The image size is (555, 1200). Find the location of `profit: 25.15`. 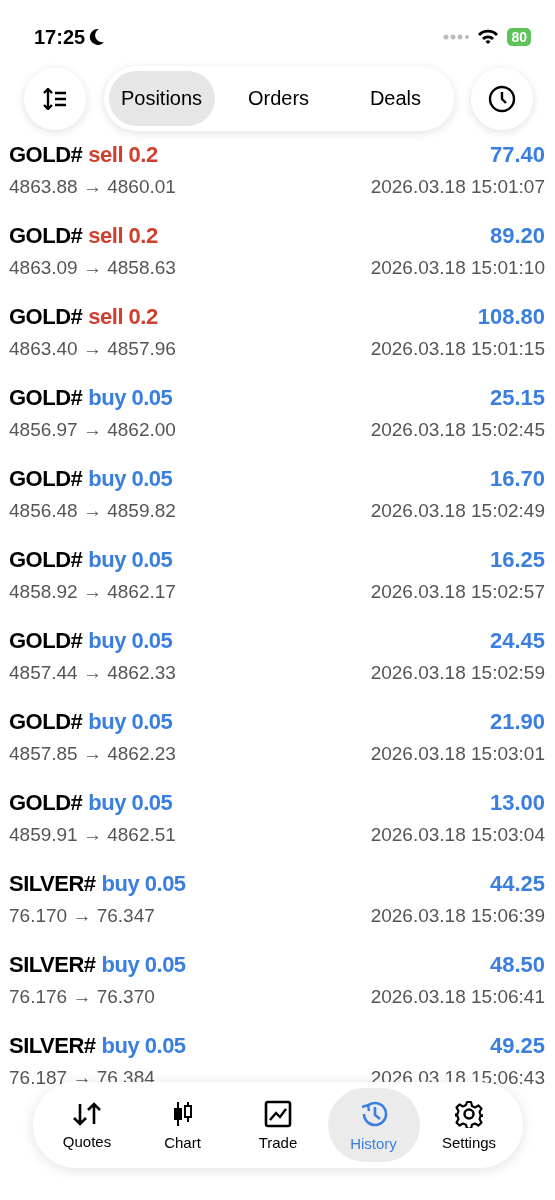

profit: 25.15 is located at coordinates (517, 398).